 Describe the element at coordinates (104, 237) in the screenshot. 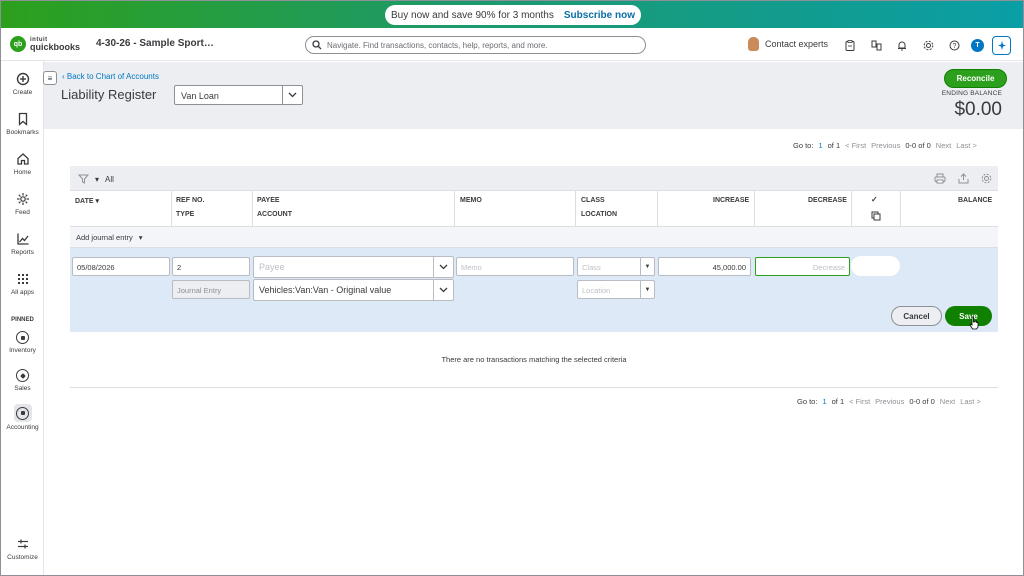

I see `add-journal-entry-label: Add journal entry` at that location.